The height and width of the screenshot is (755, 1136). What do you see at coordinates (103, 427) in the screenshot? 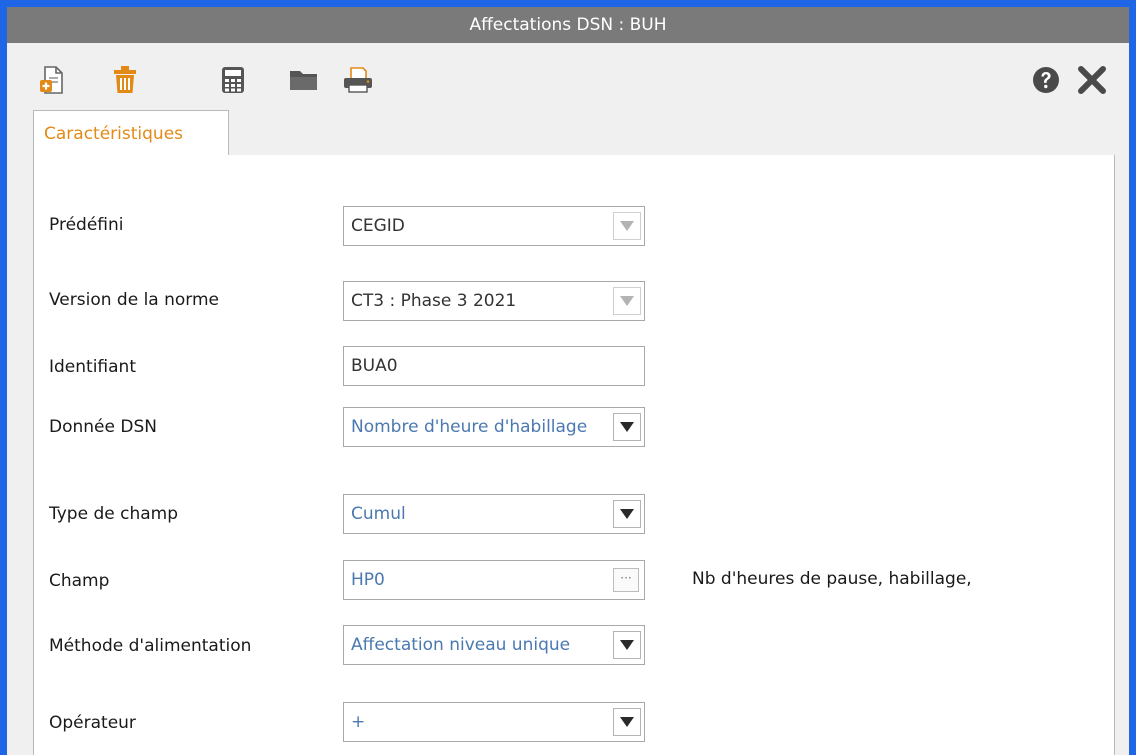
I see `donnee-dsn-label: Donnée DSN` at bounding box center [103, 427].